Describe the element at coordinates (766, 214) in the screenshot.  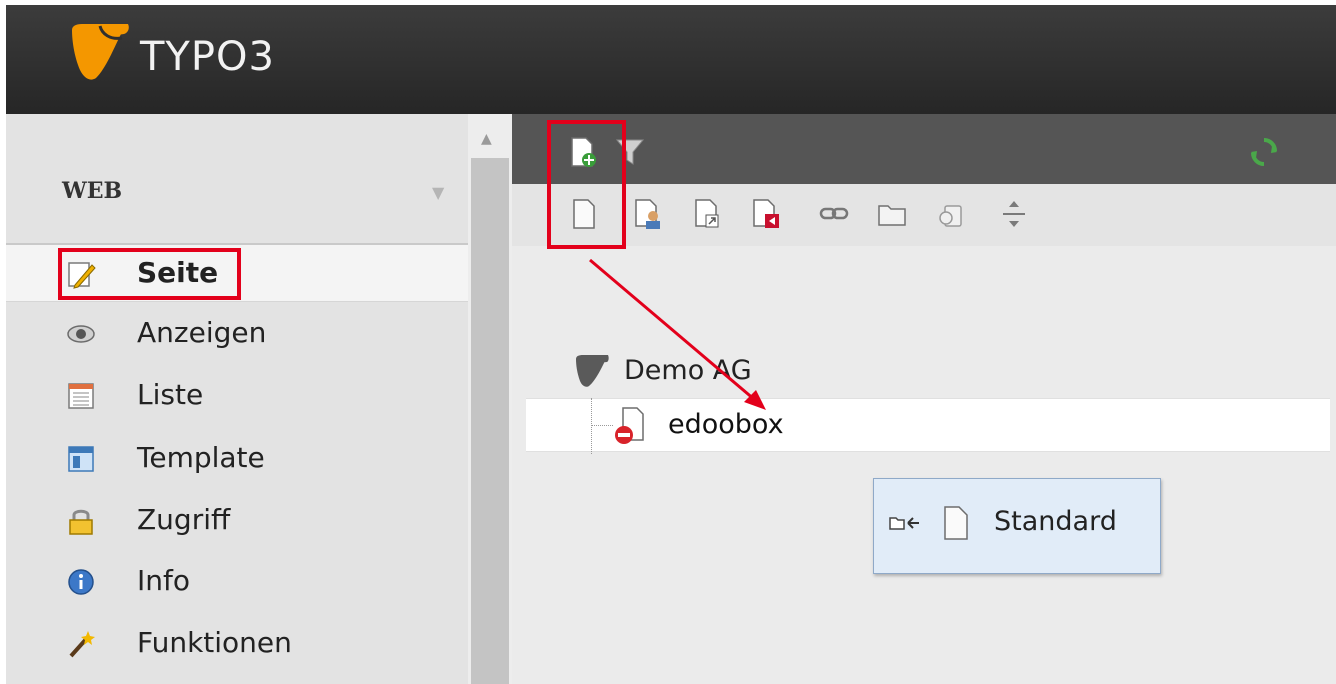
I see `page-mountpoint-icon` at that location.